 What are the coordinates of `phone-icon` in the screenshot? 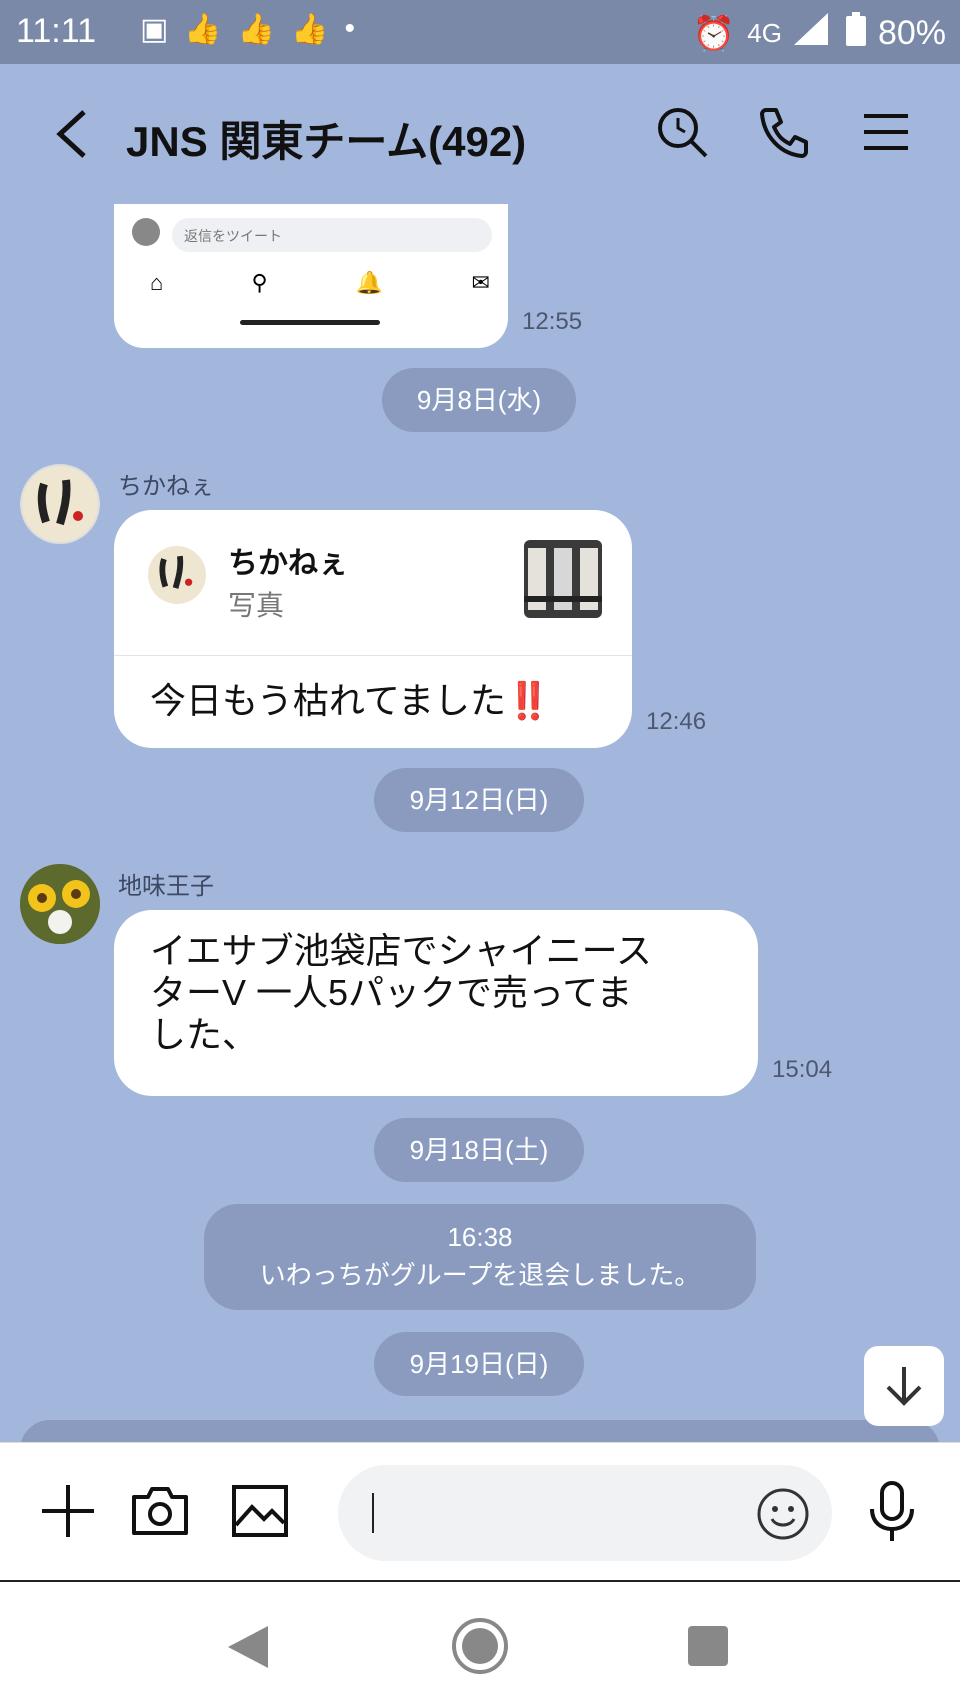 It's located at (784, 132).